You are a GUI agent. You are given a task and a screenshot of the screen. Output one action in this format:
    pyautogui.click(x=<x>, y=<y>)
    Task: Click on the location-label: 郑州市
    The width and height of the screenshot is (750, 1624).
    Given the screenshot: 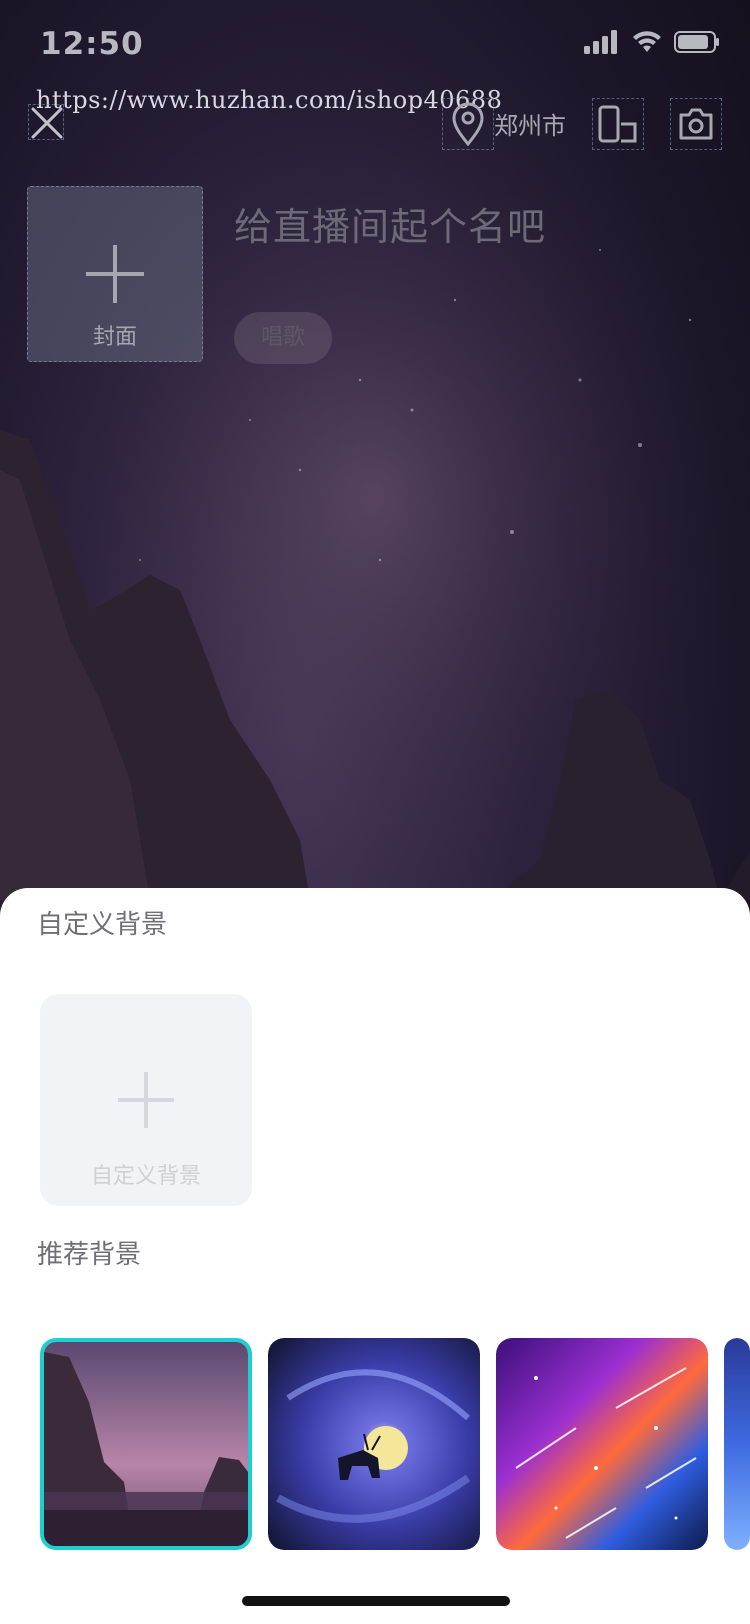 What is the action you would take?
    pyautogui.click(x=530, y=123)
    